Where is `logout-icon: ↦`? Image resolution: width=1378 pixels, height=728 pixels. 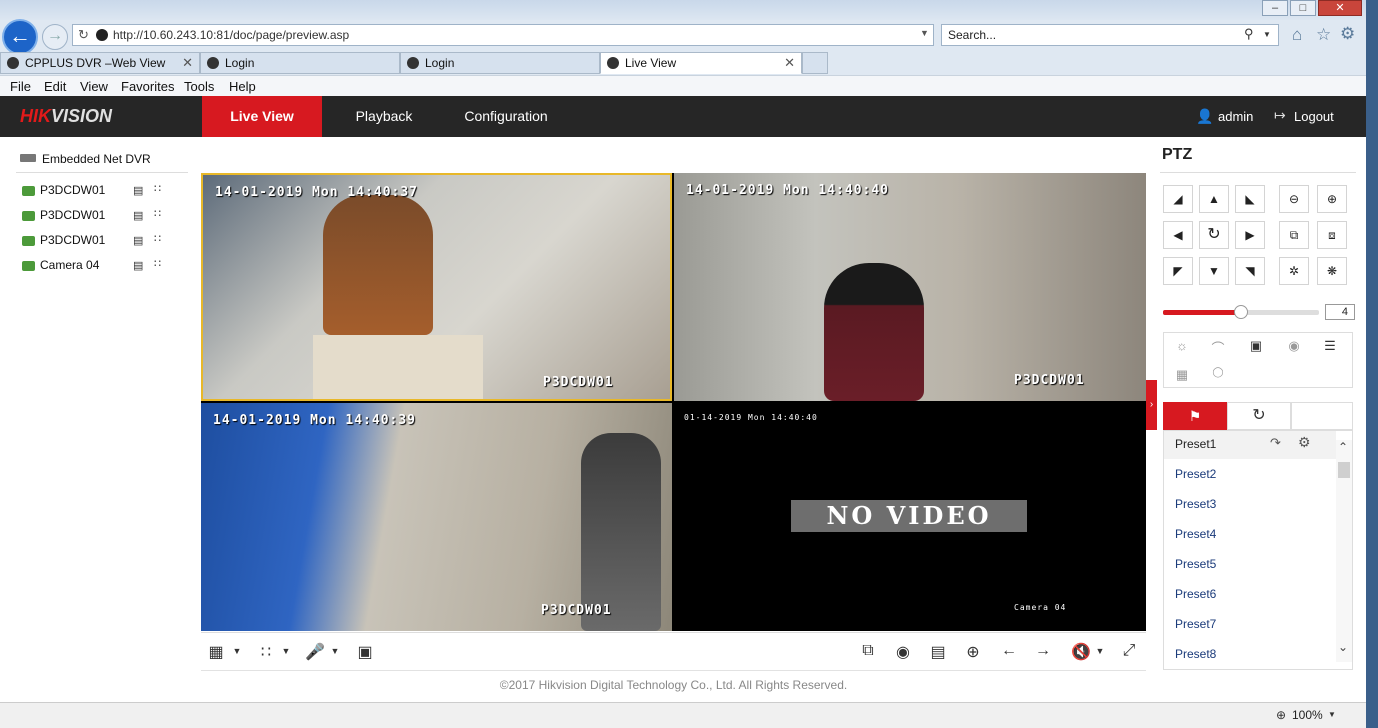 logout-icon: ↦ is located at coordinates (1280, 115).